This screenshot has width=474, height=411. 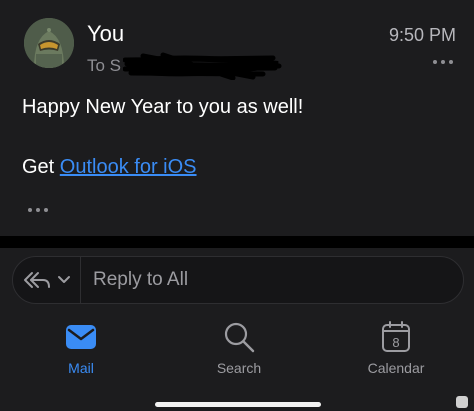 I want to click on calendar-icon: 8, so click(x=396, y=336).